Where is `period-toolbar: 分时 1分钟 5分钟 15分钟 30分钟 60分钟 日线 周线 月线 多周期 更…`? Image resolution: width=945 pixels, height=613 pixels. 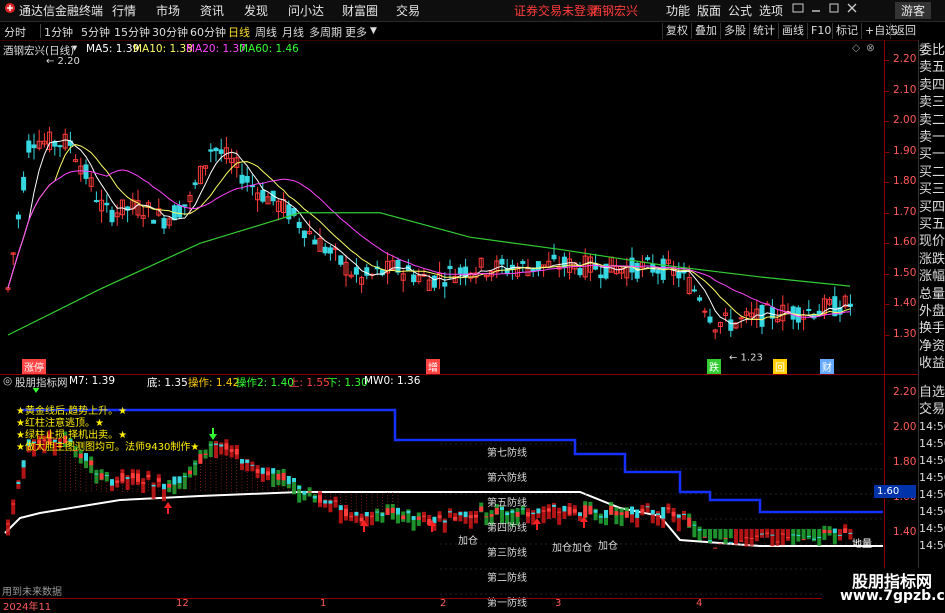 period-toolbar: 分时 1分钟 5分钟 15分钟 30分钟 60分钟 日线 周线 月线 多周期 更… is located at coordinates (472, 31).